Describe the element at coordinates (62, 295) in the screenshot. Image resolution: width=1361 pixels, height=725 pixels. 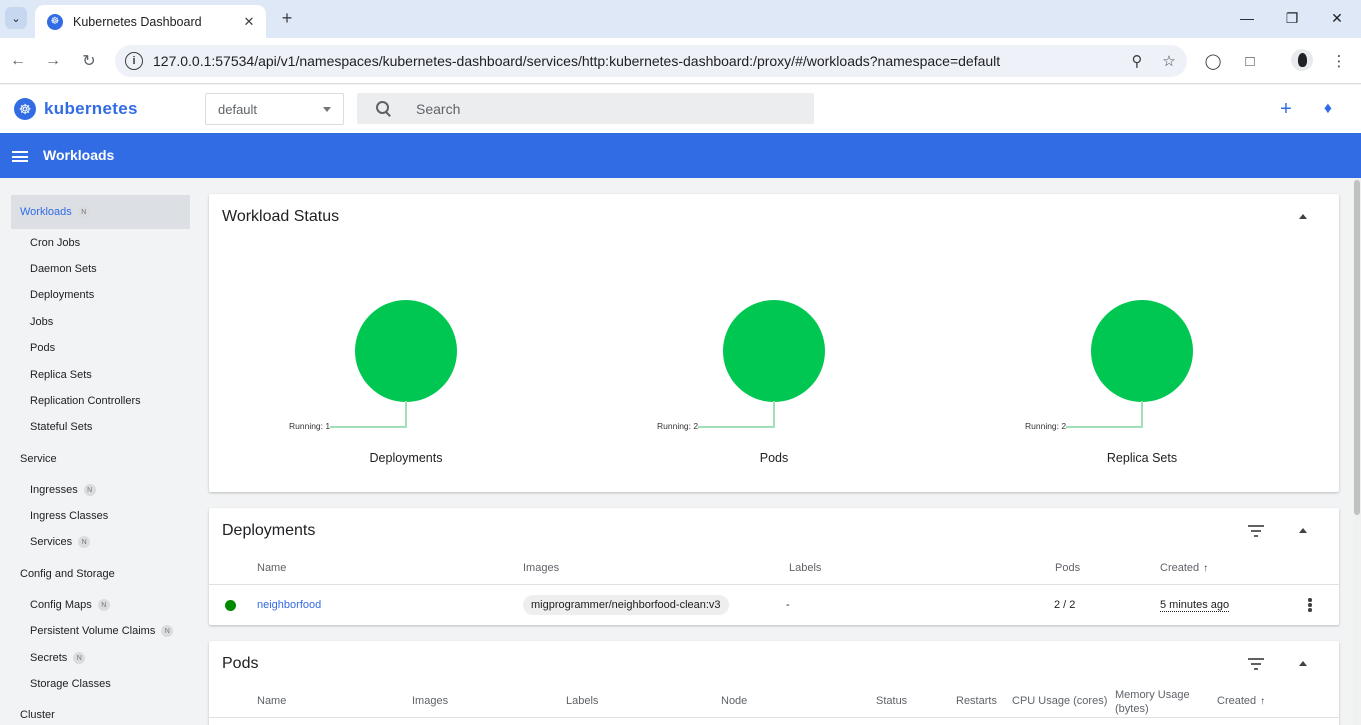
I see `sidebar-item-deployments: Deployments` at that location.